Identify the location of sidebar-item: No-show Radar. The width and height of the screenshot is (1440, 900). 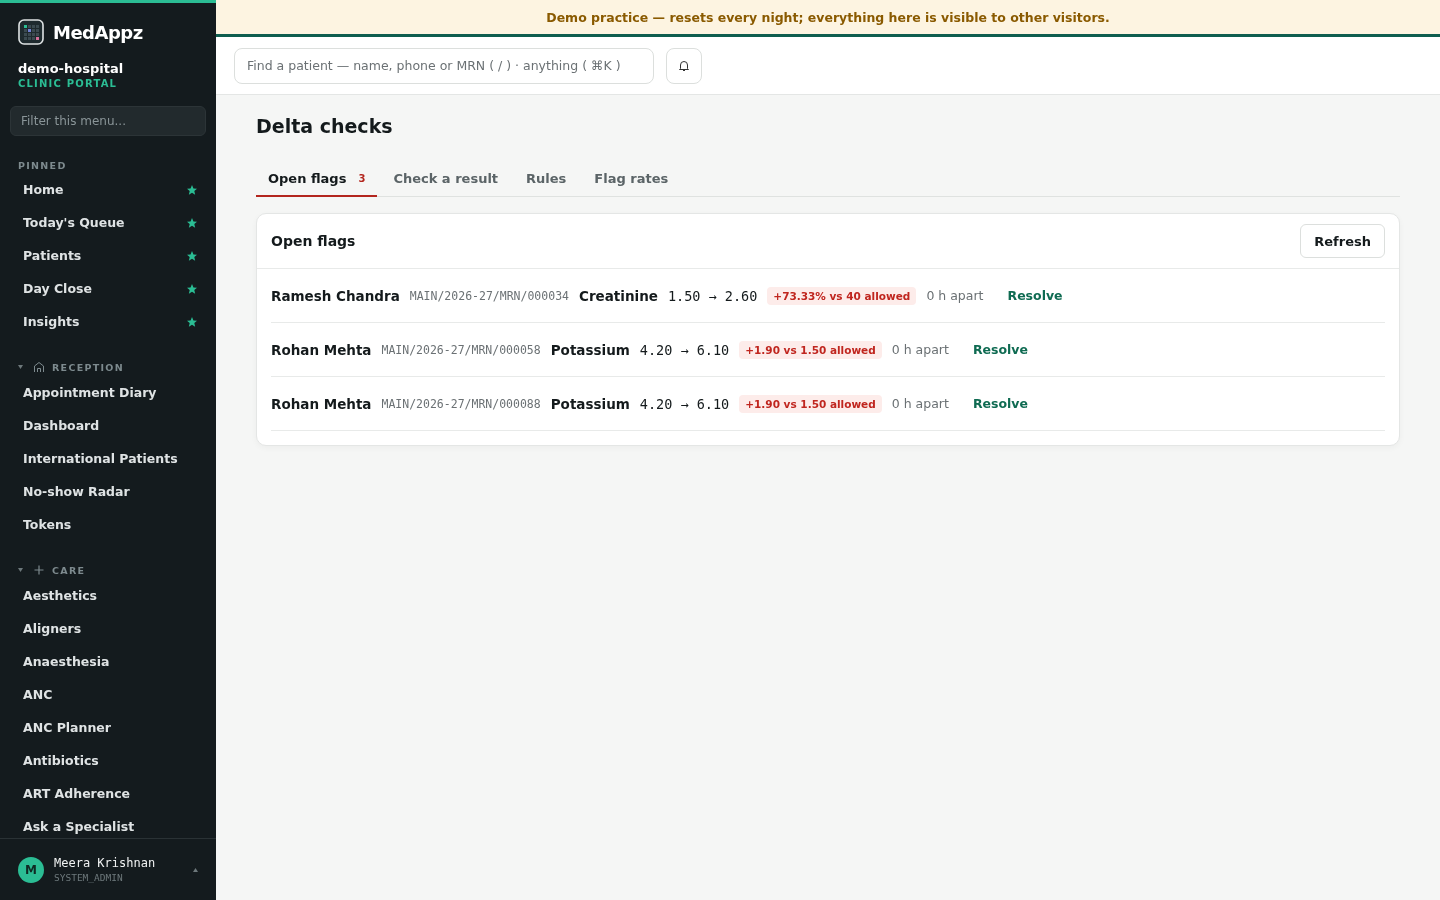
(108, 491).